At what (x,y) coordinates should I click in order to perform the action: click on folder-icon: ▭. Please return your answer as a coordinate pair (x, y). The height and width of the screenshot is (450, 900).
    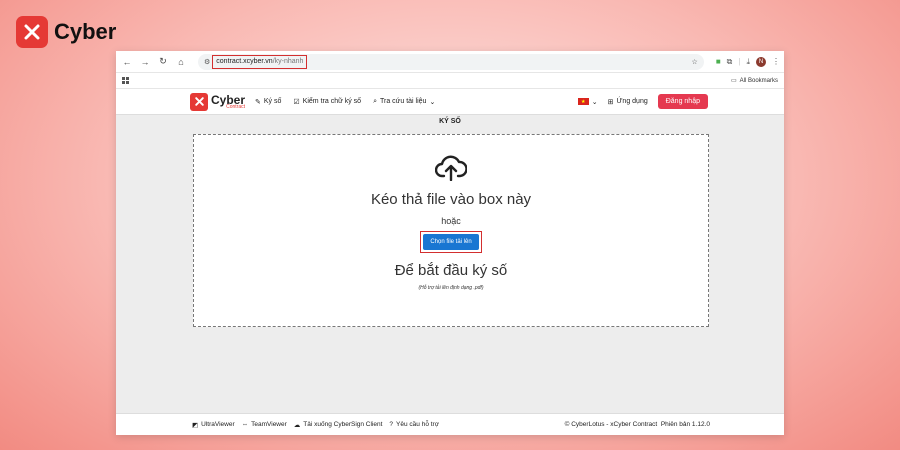
    Looking at the image, I should click on (733, 81).